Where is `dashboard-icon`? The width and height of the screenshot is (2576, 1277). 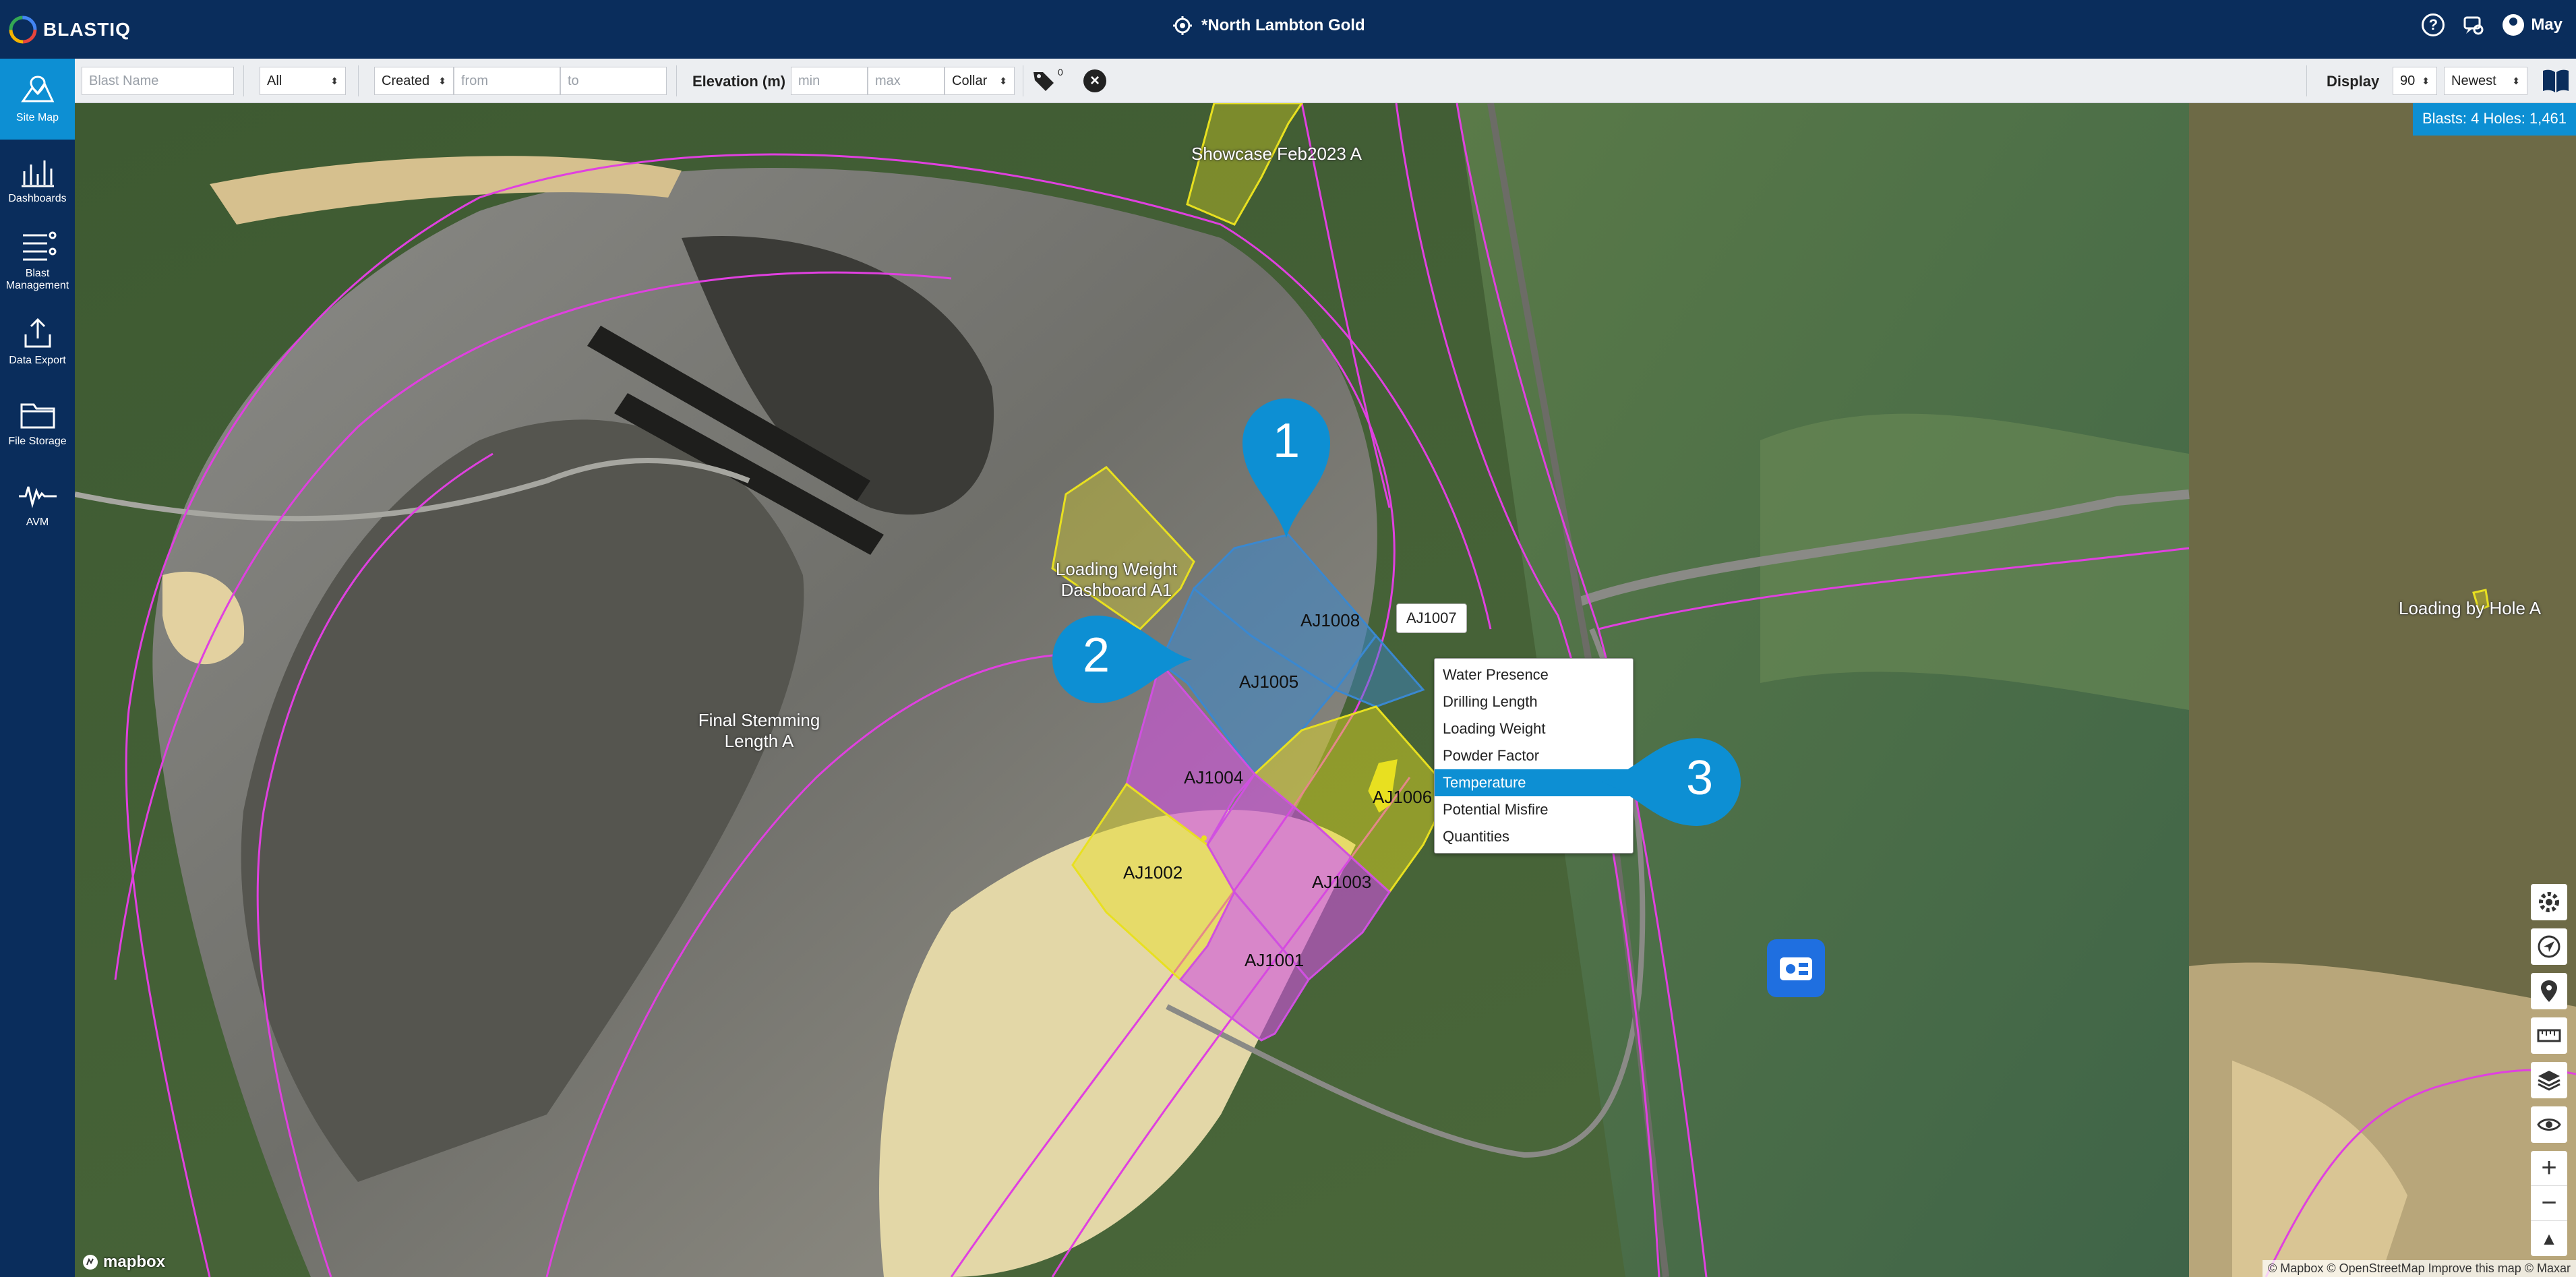
dashboard-icon is located at coordinates (37, 173).